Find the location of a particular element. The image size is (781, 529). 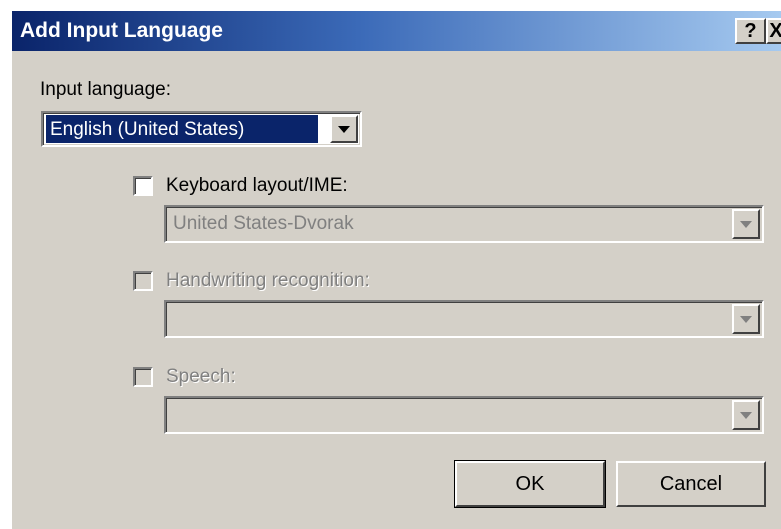

title-bar: Add Input Language ? X is located at coordinates (396, 31).